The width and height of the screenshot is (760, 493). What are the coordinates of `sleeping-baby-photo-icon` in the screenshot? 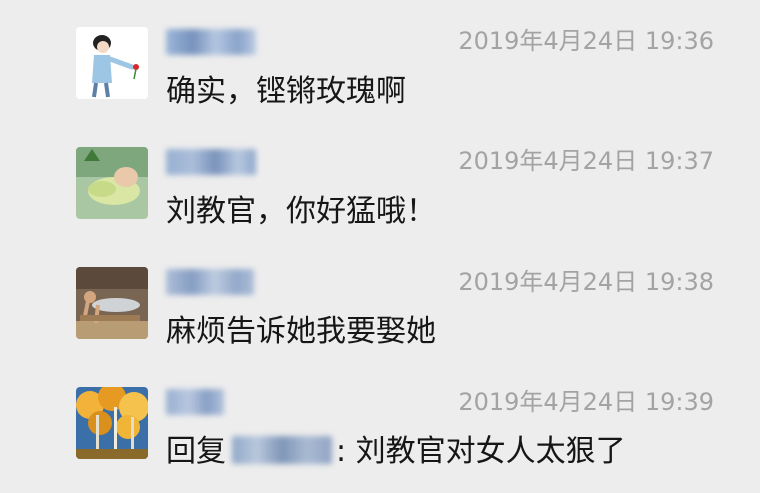 It's located at (112, 183).